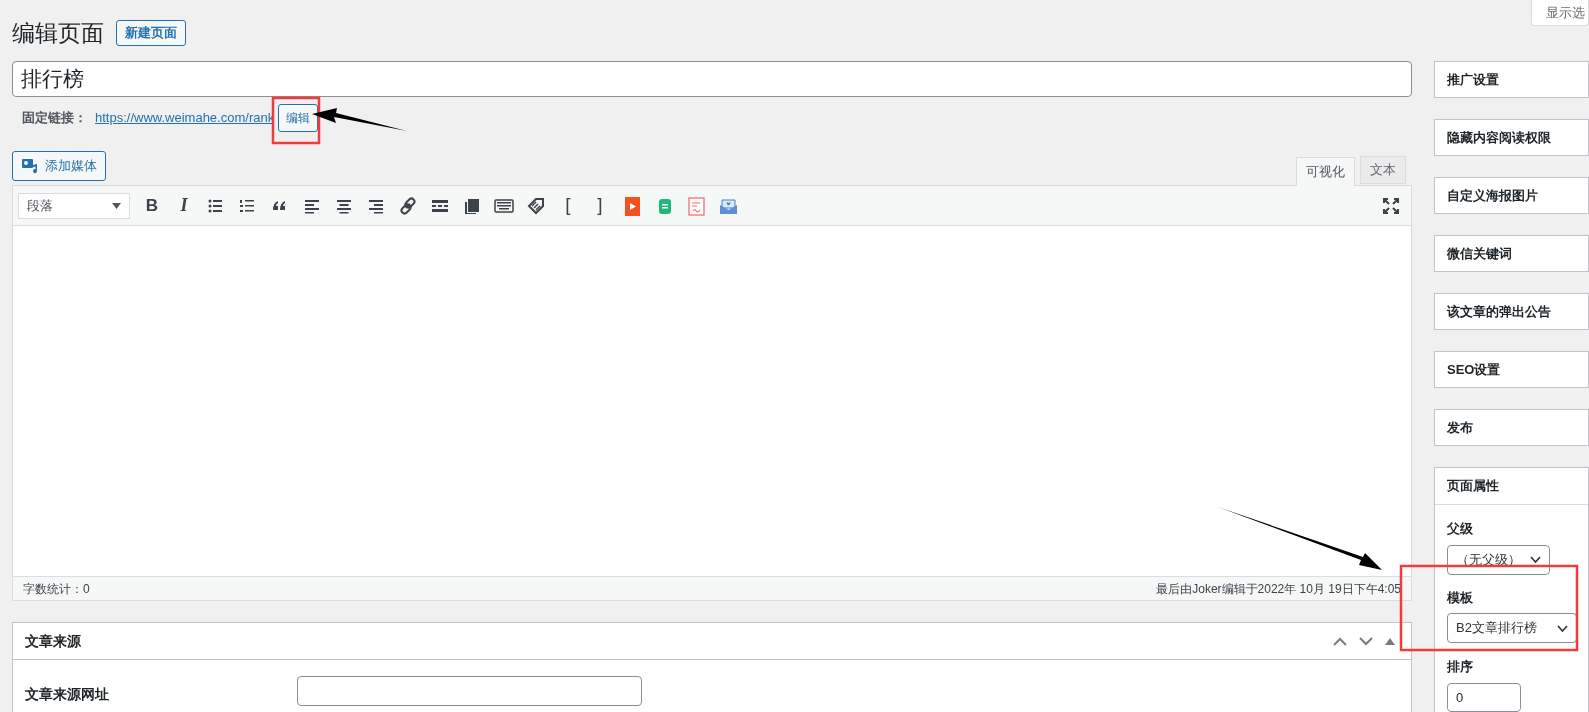 Image resolution: width=1589 pixels, height=712 pixels. I want to click on highlight-frame, so click(296, 120).